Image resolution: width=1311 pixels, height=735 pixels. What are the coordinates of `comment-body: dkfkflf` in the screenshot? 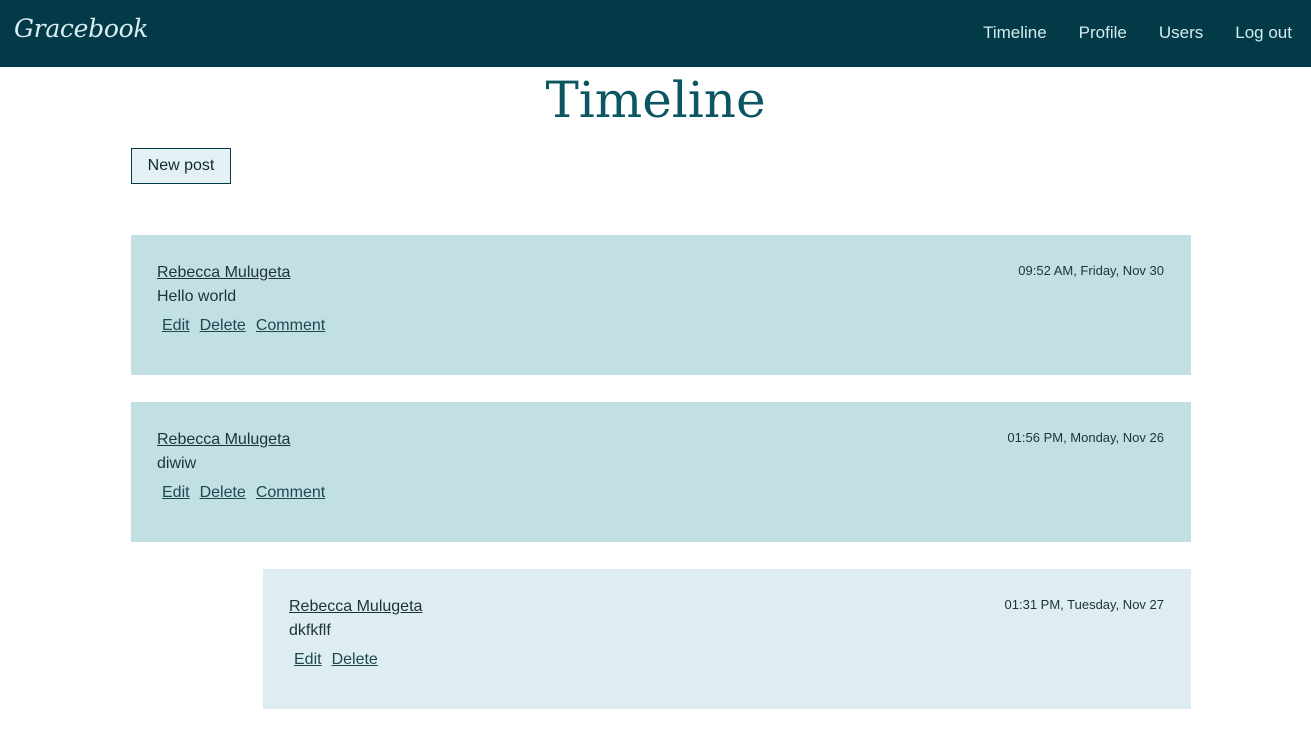 It's located at (310, 630).